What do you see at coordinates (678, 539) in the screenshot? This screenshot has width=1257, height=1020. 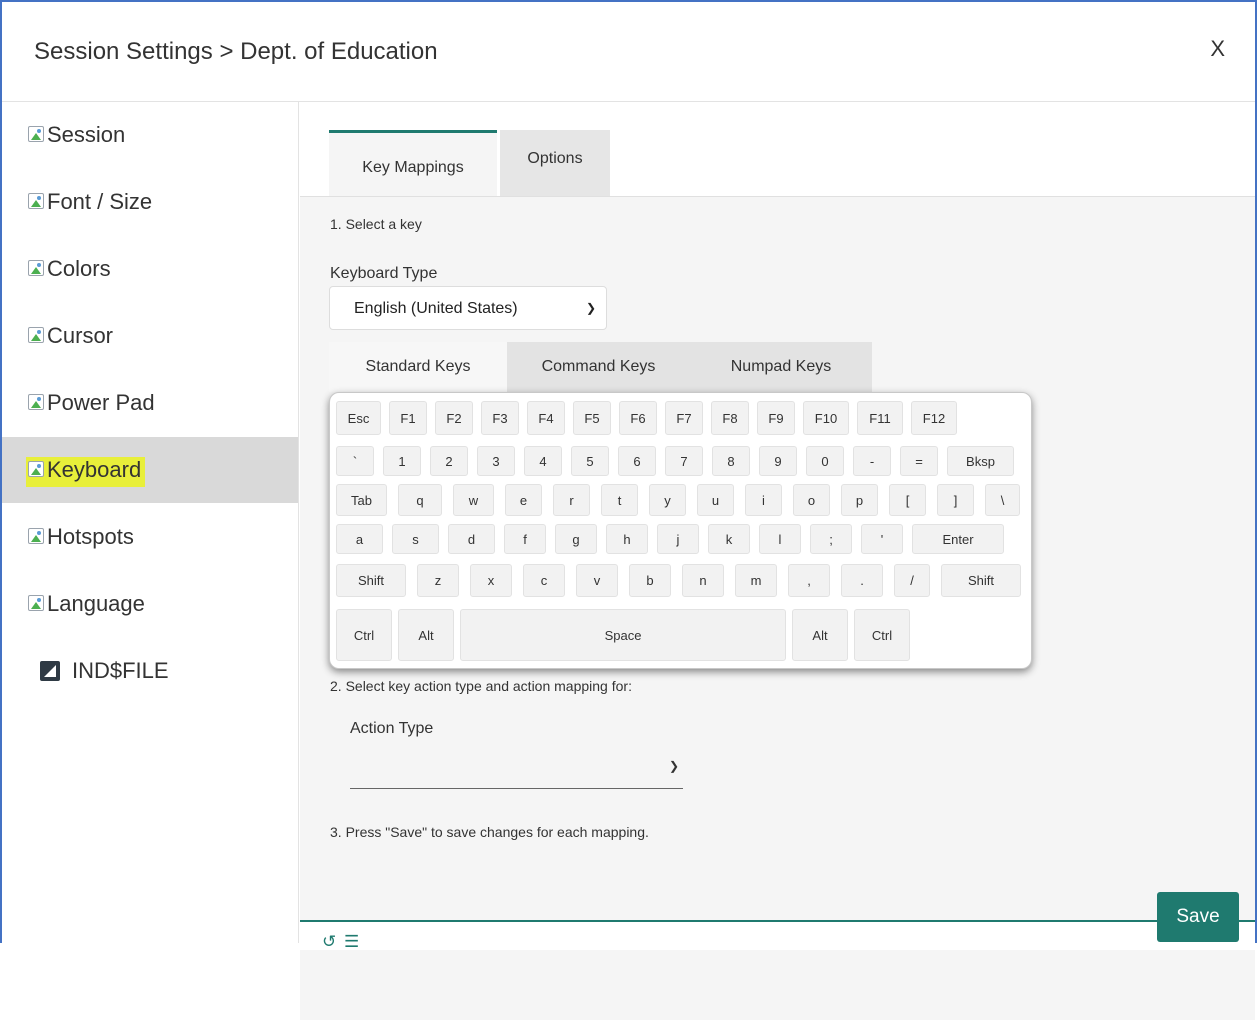 I see `key-j: j` at bounding box center [678, 539].